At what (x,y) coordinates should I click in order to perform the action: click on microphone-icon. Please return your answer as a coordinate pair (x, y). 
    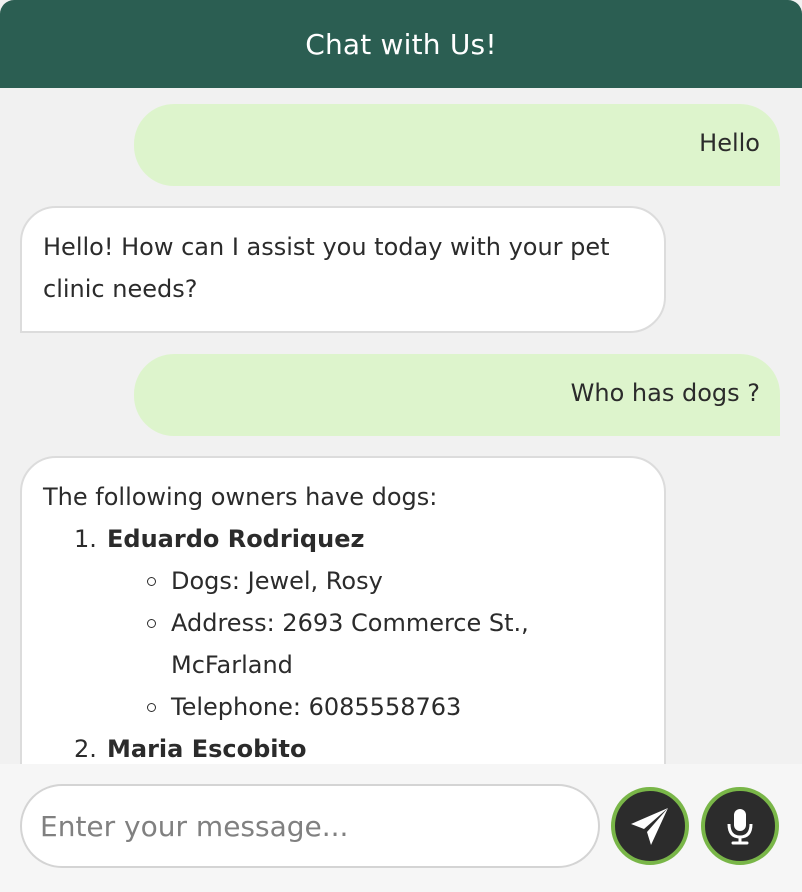
    Looking at the image, I should click on (740, 827).